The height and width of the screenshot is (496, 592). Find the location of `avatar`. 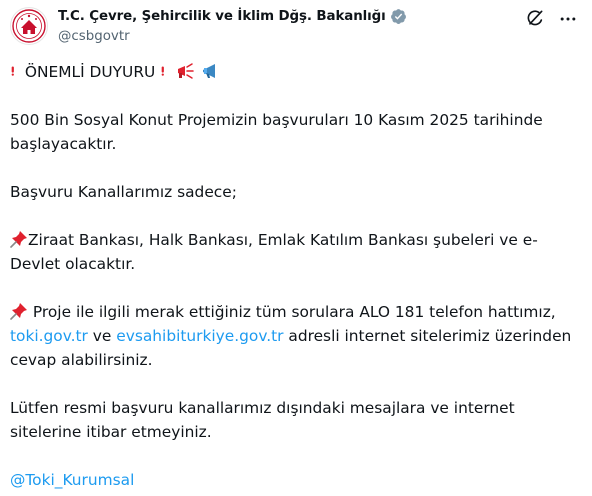

avatar is located at coordinates (29, 26).